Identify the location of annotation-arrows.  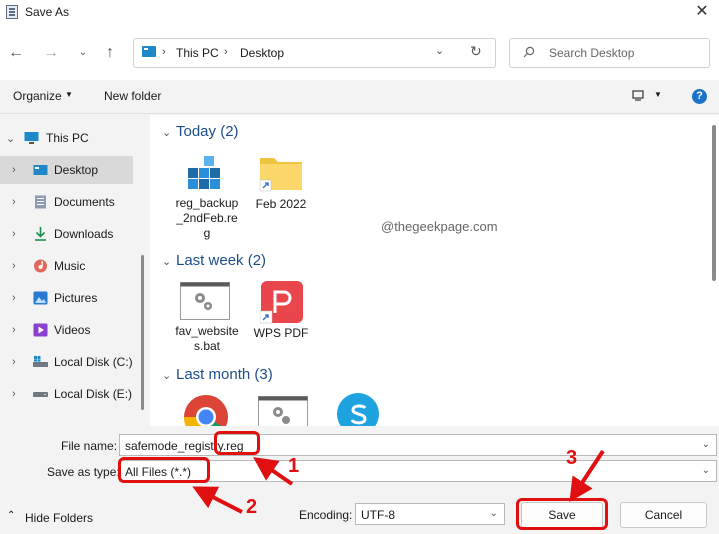
(398, 481).